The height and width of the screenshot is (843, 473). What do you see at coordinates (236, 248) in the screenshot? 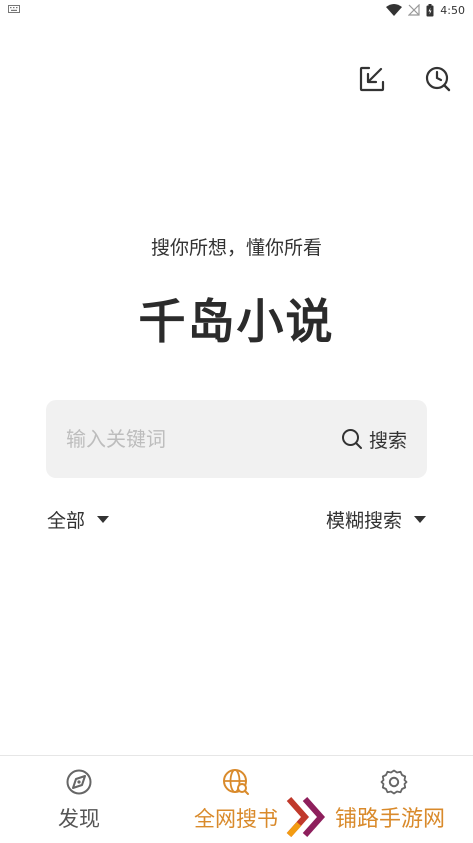
I see `tagline: 搜你所想，懂你所看` at bounding box center [236, 248].